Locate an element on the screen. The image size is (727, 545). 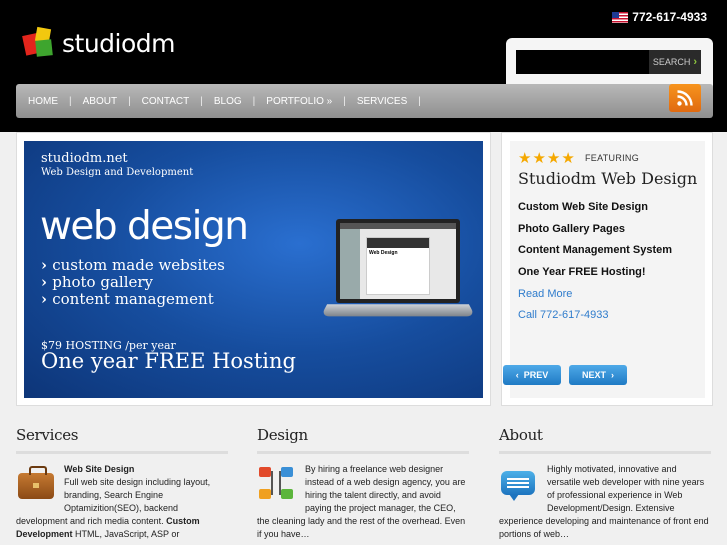
read-more-link: Read More is located at coordinates (545, 294).